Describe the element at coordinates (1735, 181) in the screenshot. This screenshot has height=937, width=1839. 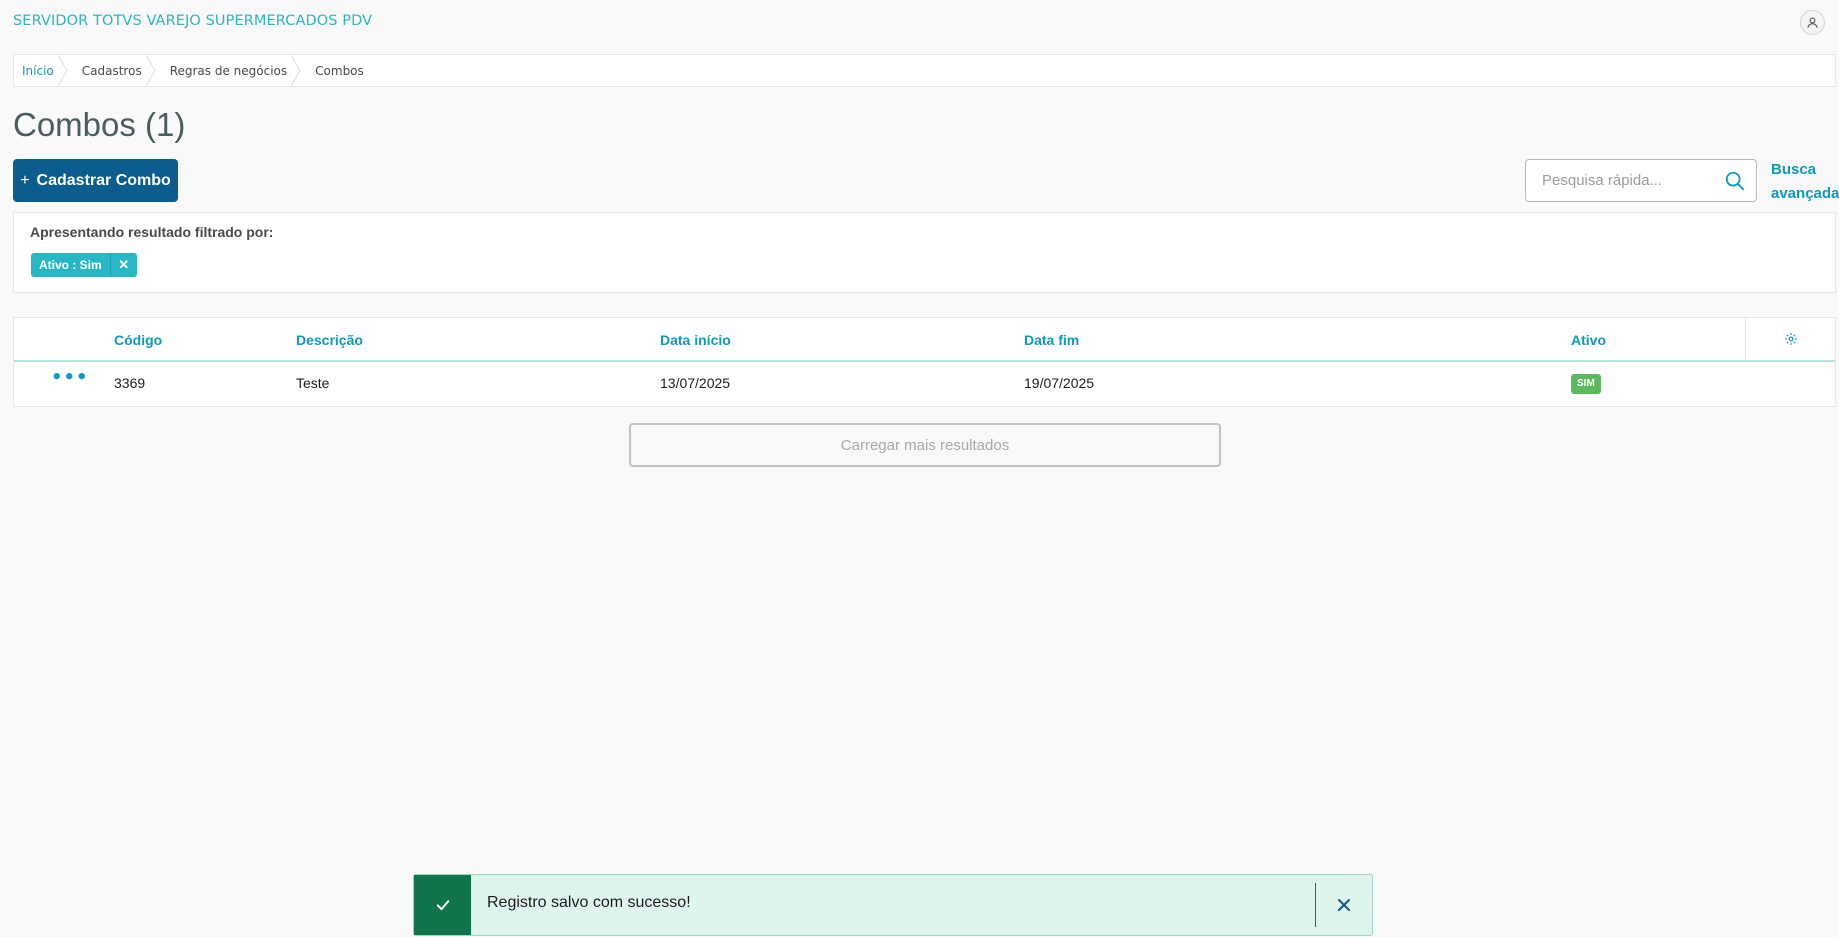
I see `search-icon` at that location.